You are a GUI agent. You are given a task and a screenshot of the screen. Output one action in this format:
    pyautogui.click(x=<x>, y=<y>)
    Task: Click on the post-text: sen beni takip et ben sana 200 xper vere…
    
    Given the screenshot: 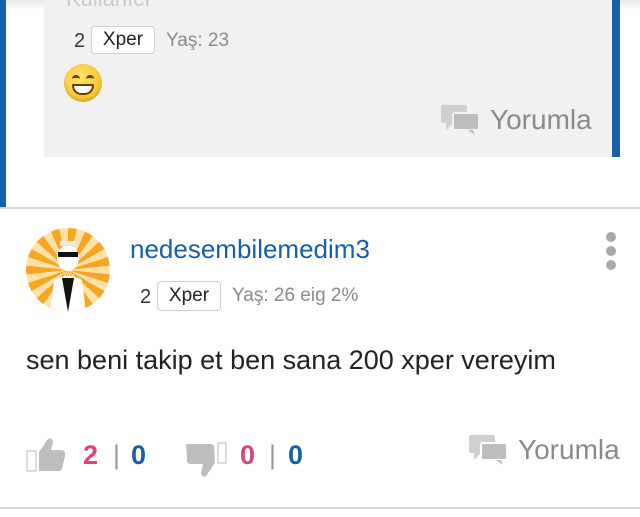 What is the action you would take?
    pyautogui.click(x=291, y=360)
    